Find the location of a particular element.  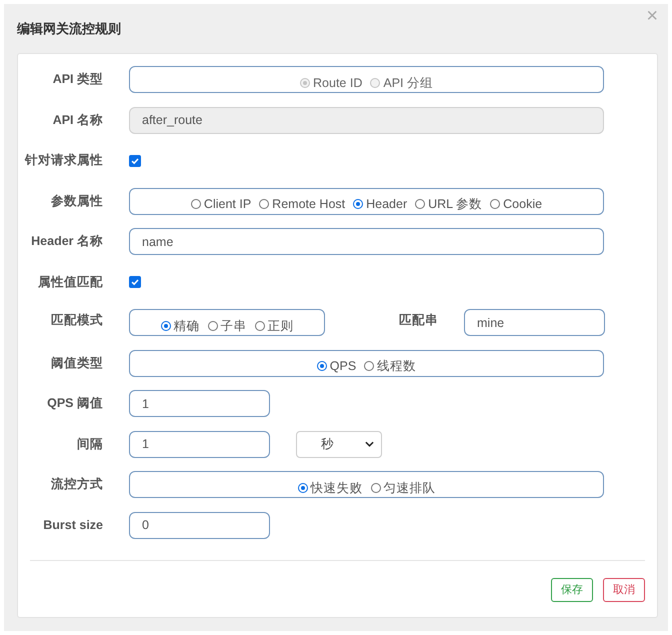

field-label: 流控方式 is located at coordinates (76, 484).